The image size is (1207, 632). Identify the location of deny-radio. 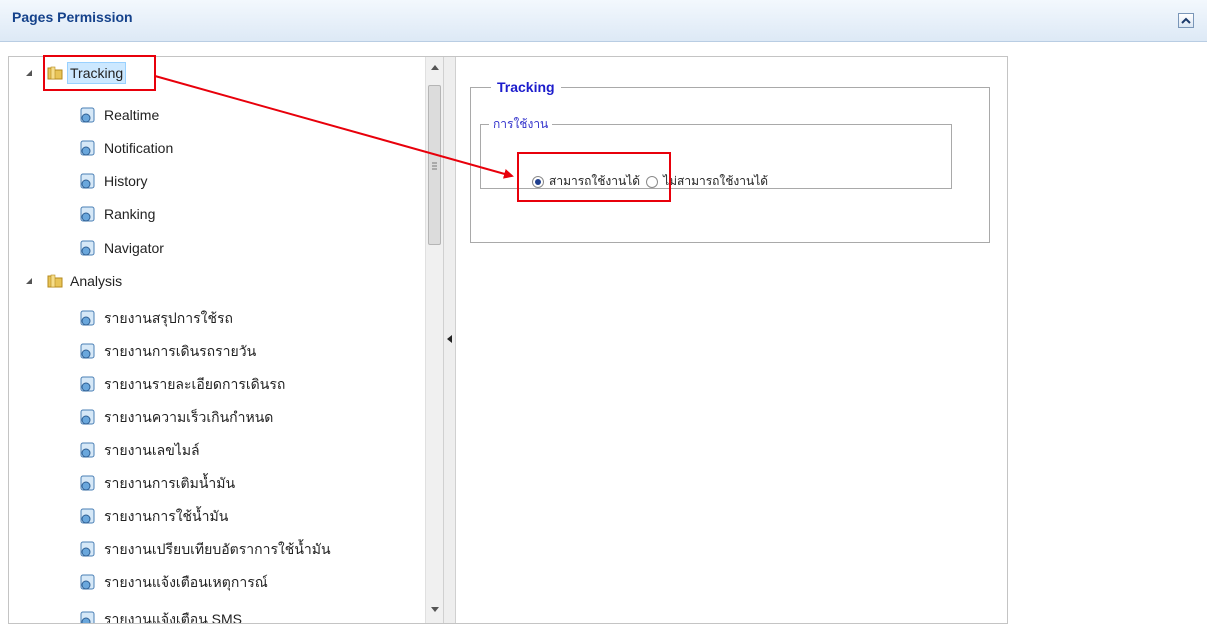
(652, 181).